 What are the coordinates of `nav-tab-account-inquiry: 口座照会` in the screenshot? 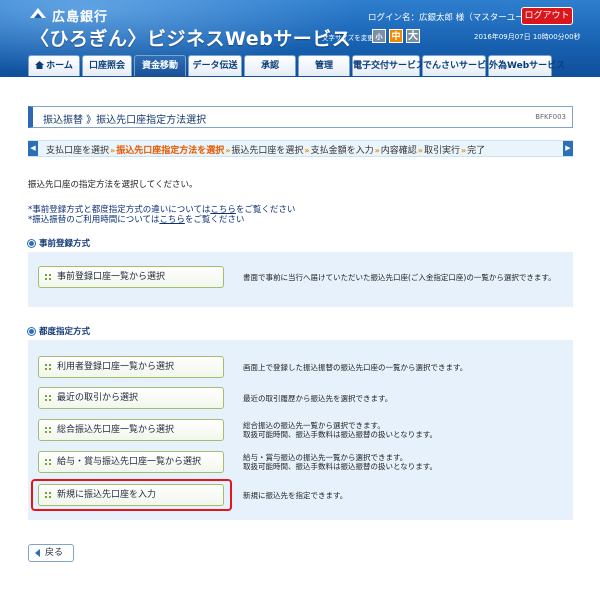 It's located at (107, 65).